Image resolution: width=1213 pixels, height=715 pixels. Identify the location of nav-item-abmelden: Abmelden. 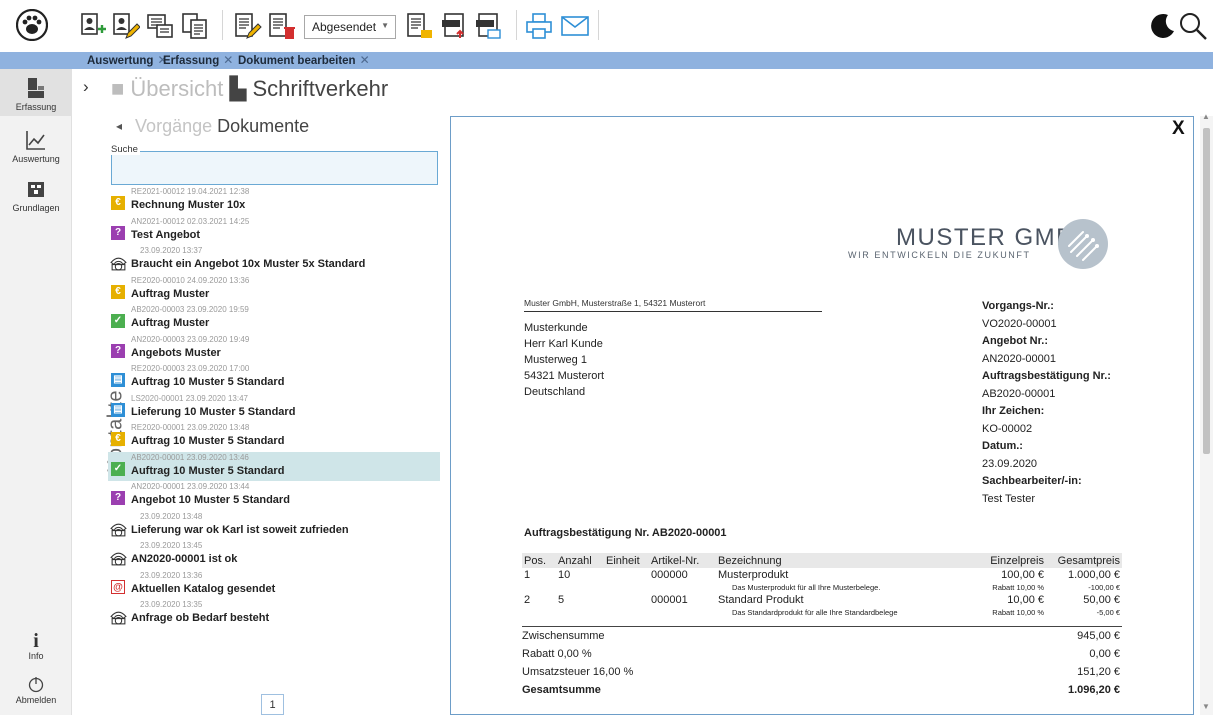
(36, 693).